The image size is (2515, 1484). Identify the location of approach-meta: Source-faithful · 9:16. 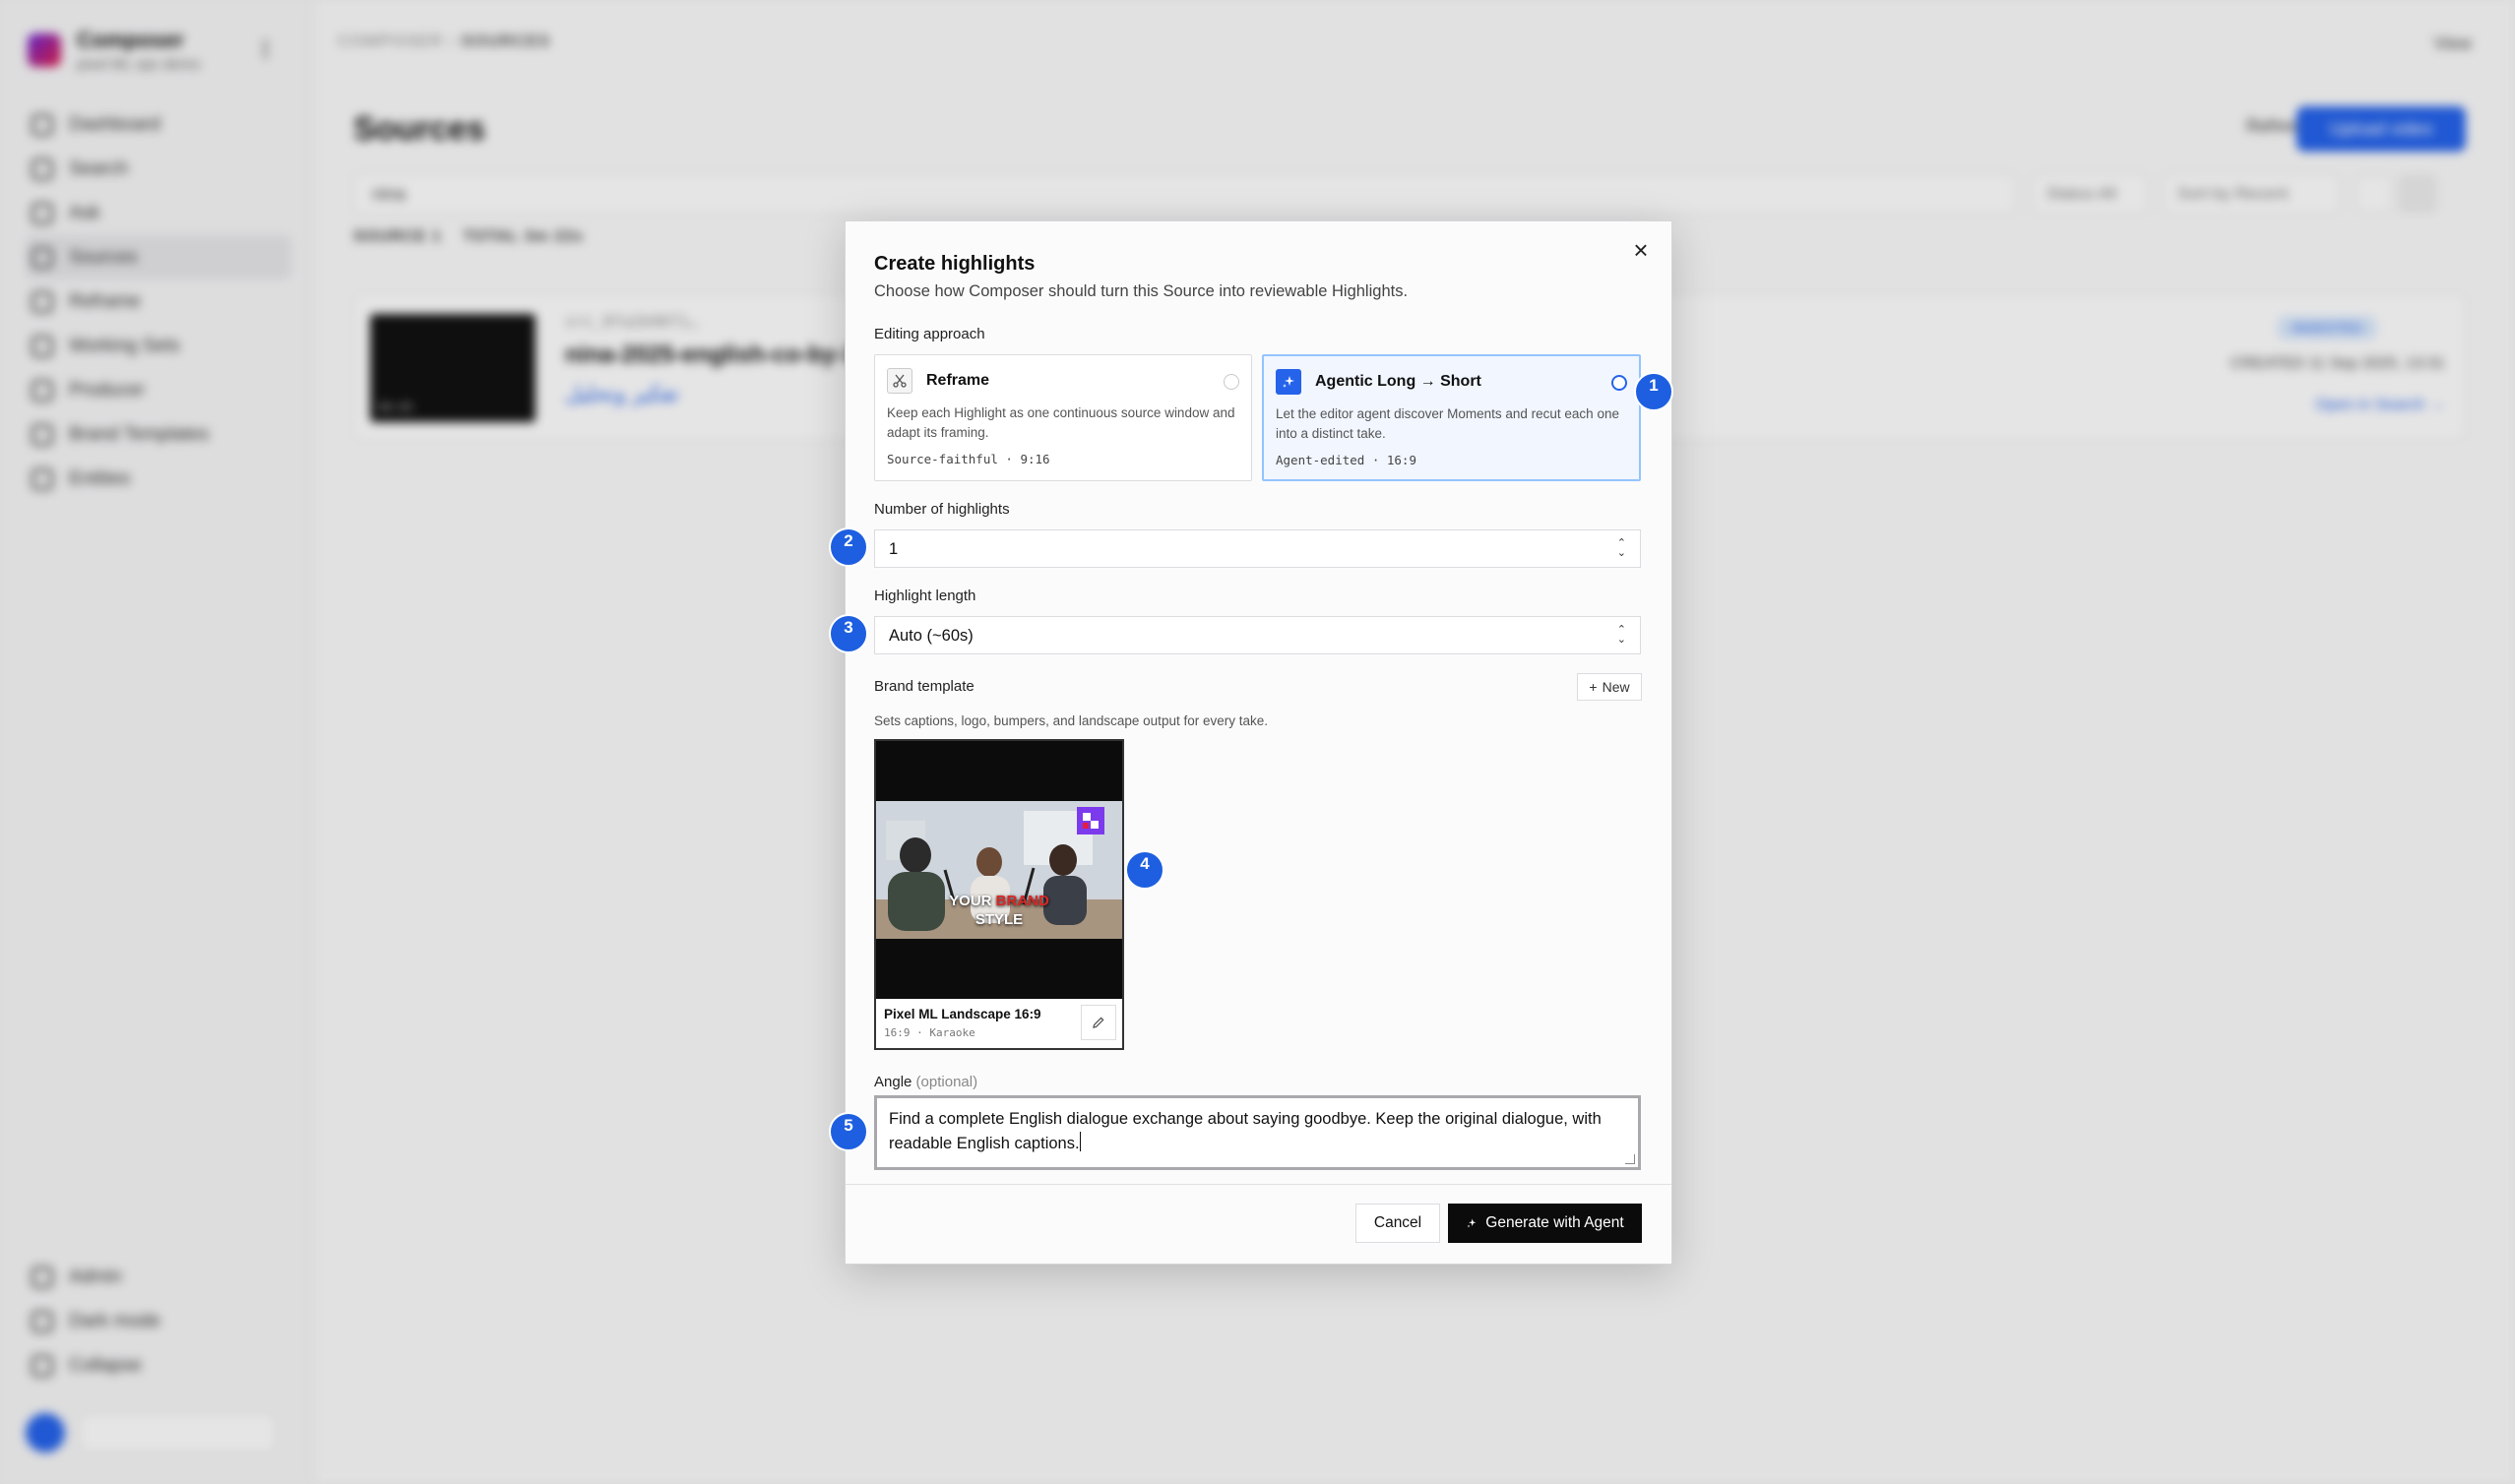
(968, 459).